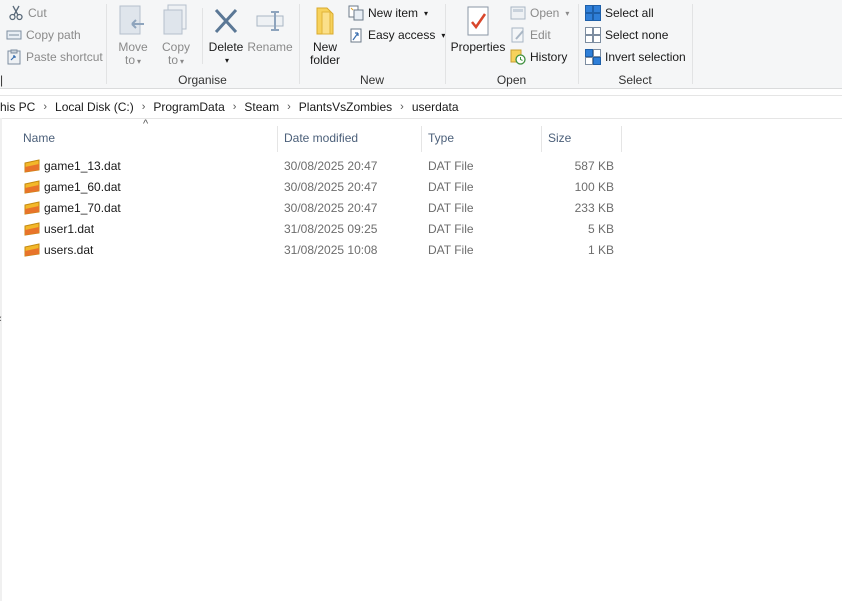  I want to click on new-item-icon, so click(356, 13).